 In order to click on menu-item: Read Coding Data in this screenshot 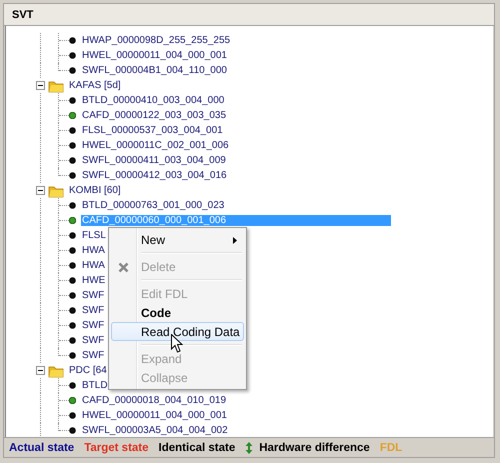, I will do `click(177, 331)`.